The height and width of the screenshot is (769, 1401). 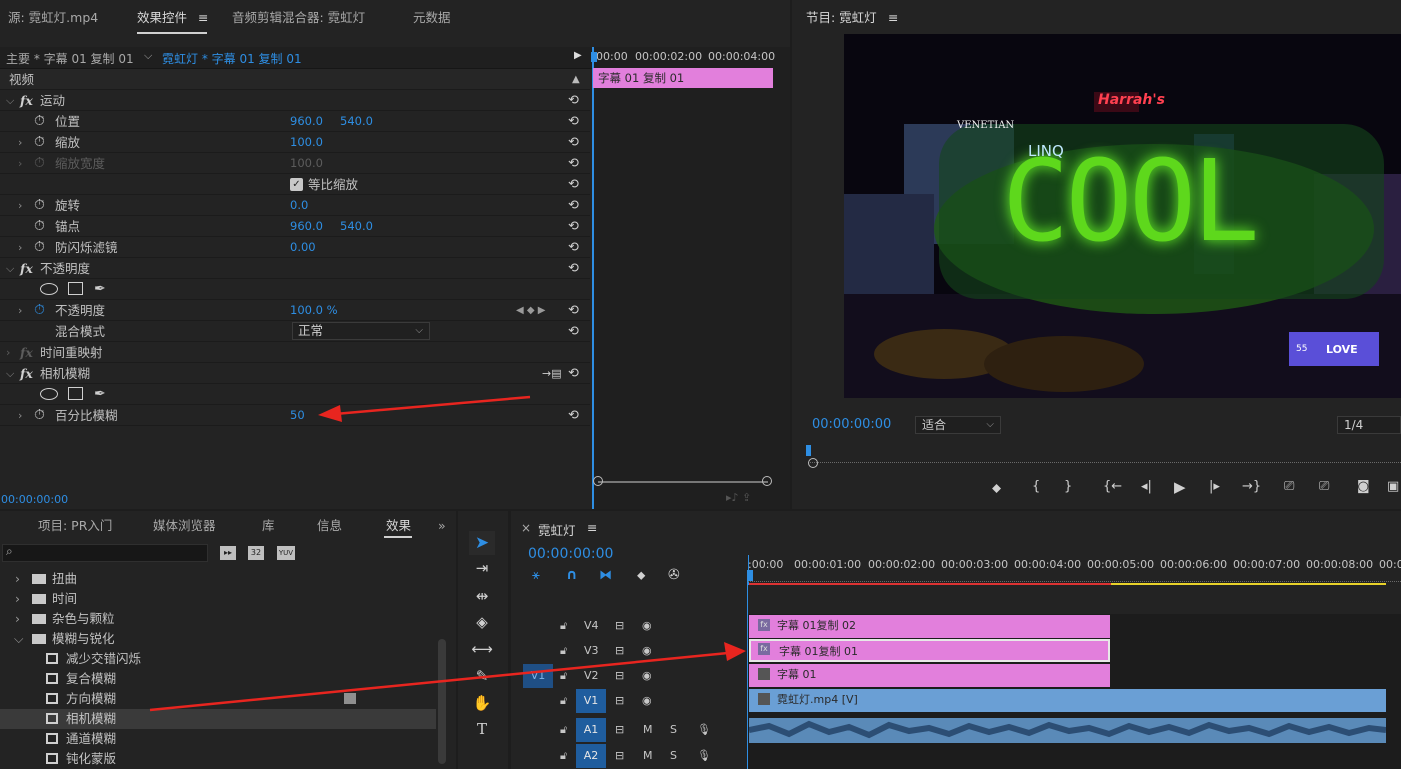 I want to click on track-v3: 🔓︎ V3 ⊟ ◉, so click(x=629, y=651).